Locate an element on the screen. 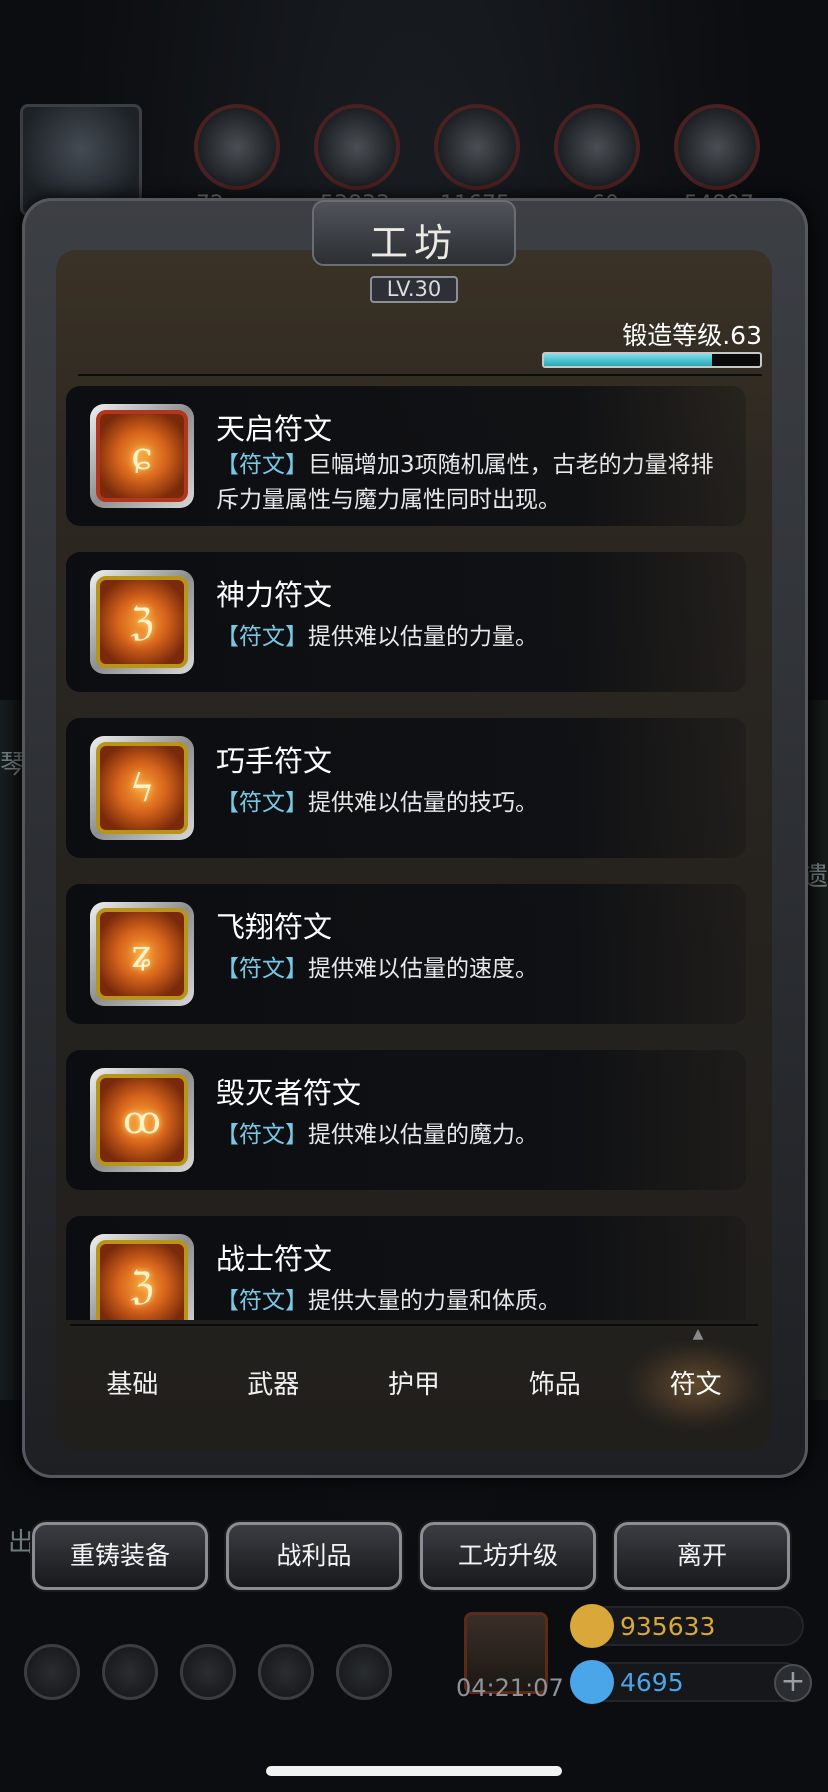 The width and height of the screenshot is (828, 1792). rune-icon: ꝏ is located at coordinates (142, 1120).